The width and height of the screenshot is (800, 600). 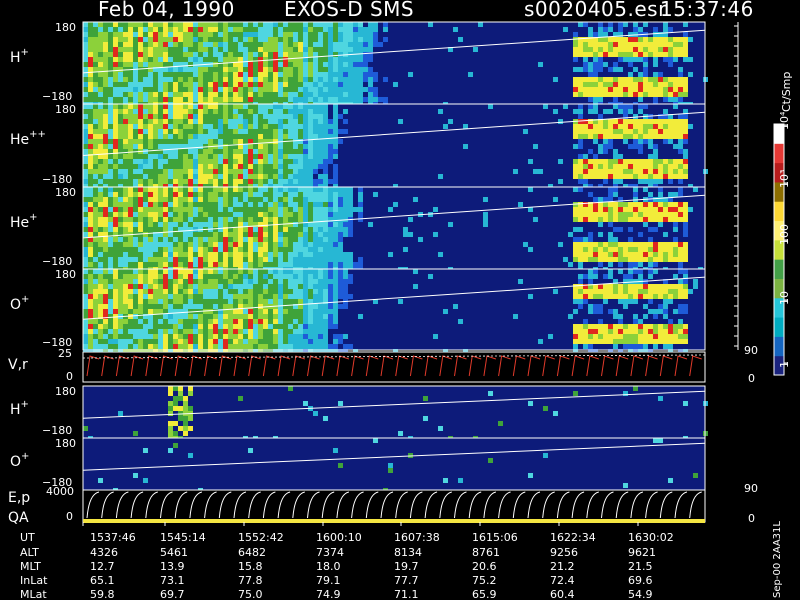 I want to click on colorbar-tick-label: 1, so click(x=784, y=364).